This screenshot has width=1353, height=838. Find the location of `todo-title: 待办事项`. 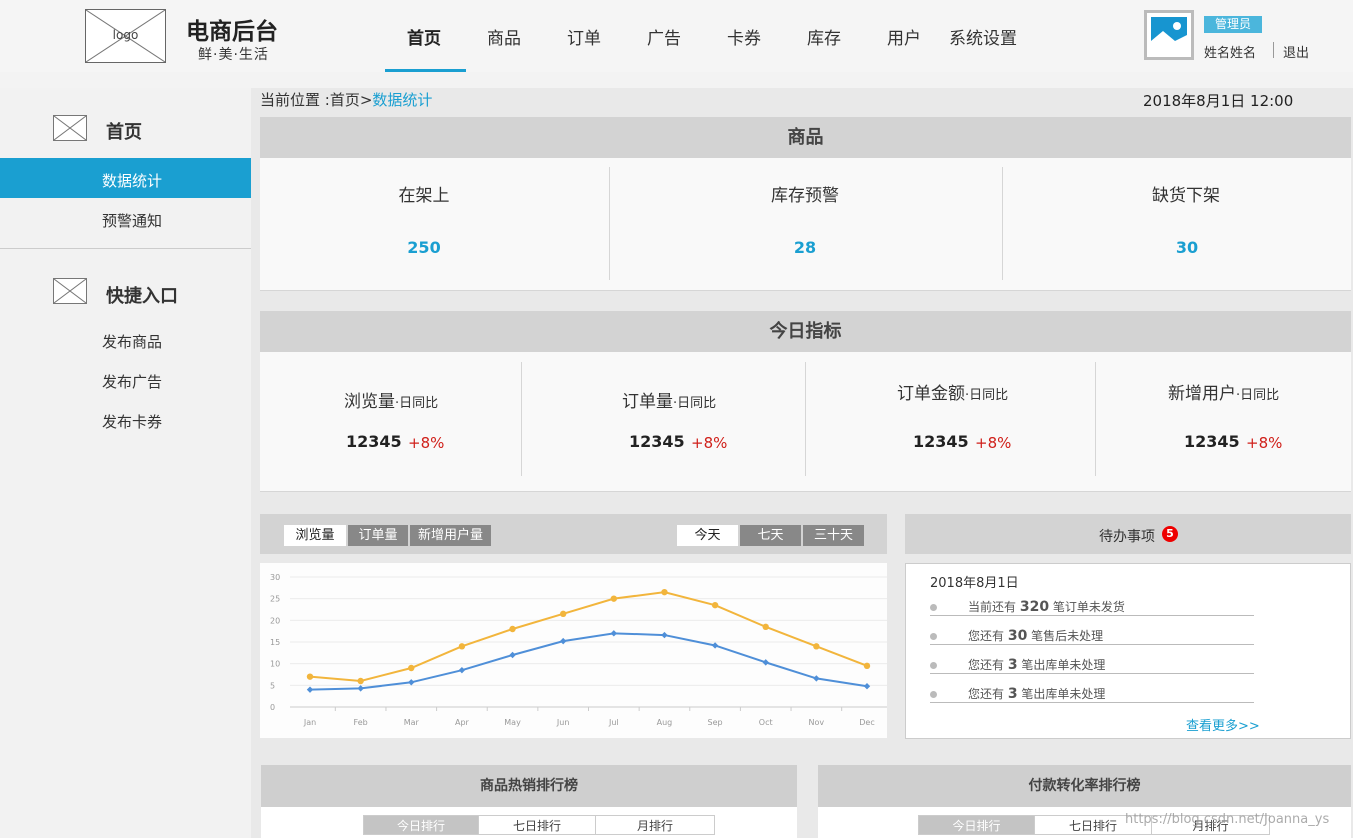

todo-title: 待办事项 is located at coordinates (1127, 537).